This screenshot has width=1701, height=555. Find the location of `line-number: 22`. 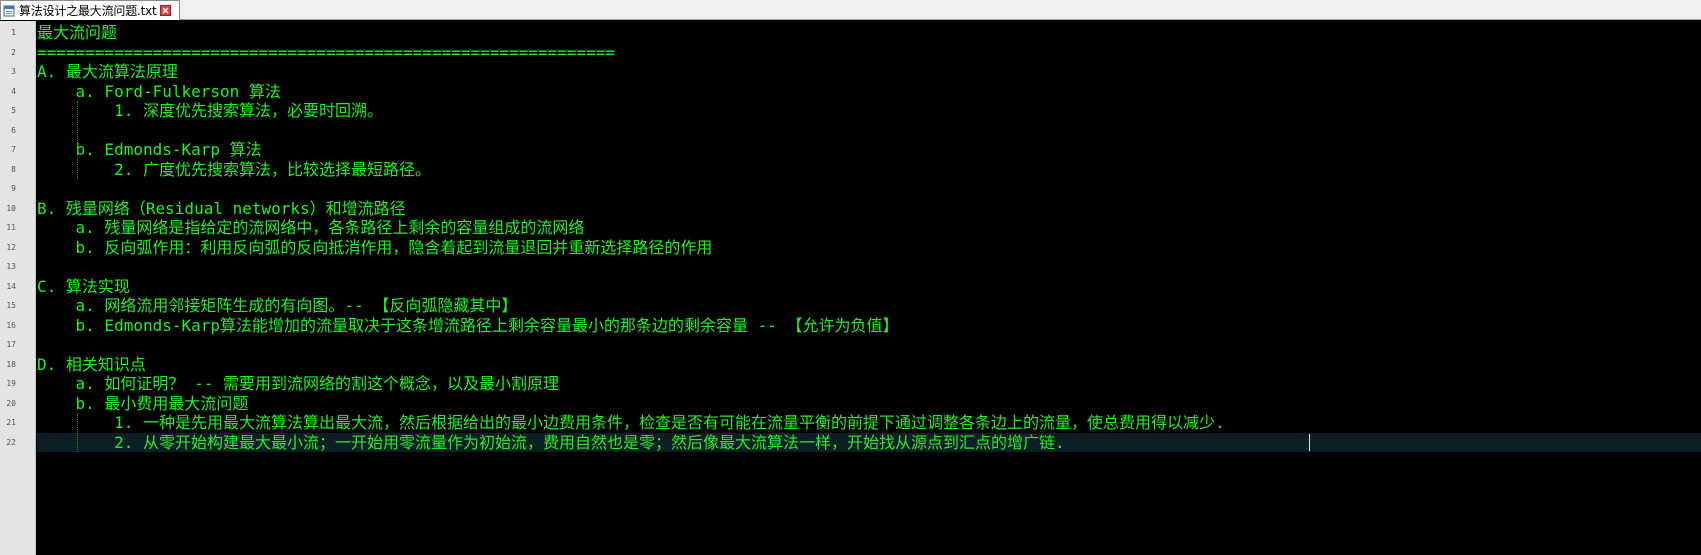

line-number: 22 is located at coordinates (11, 442).